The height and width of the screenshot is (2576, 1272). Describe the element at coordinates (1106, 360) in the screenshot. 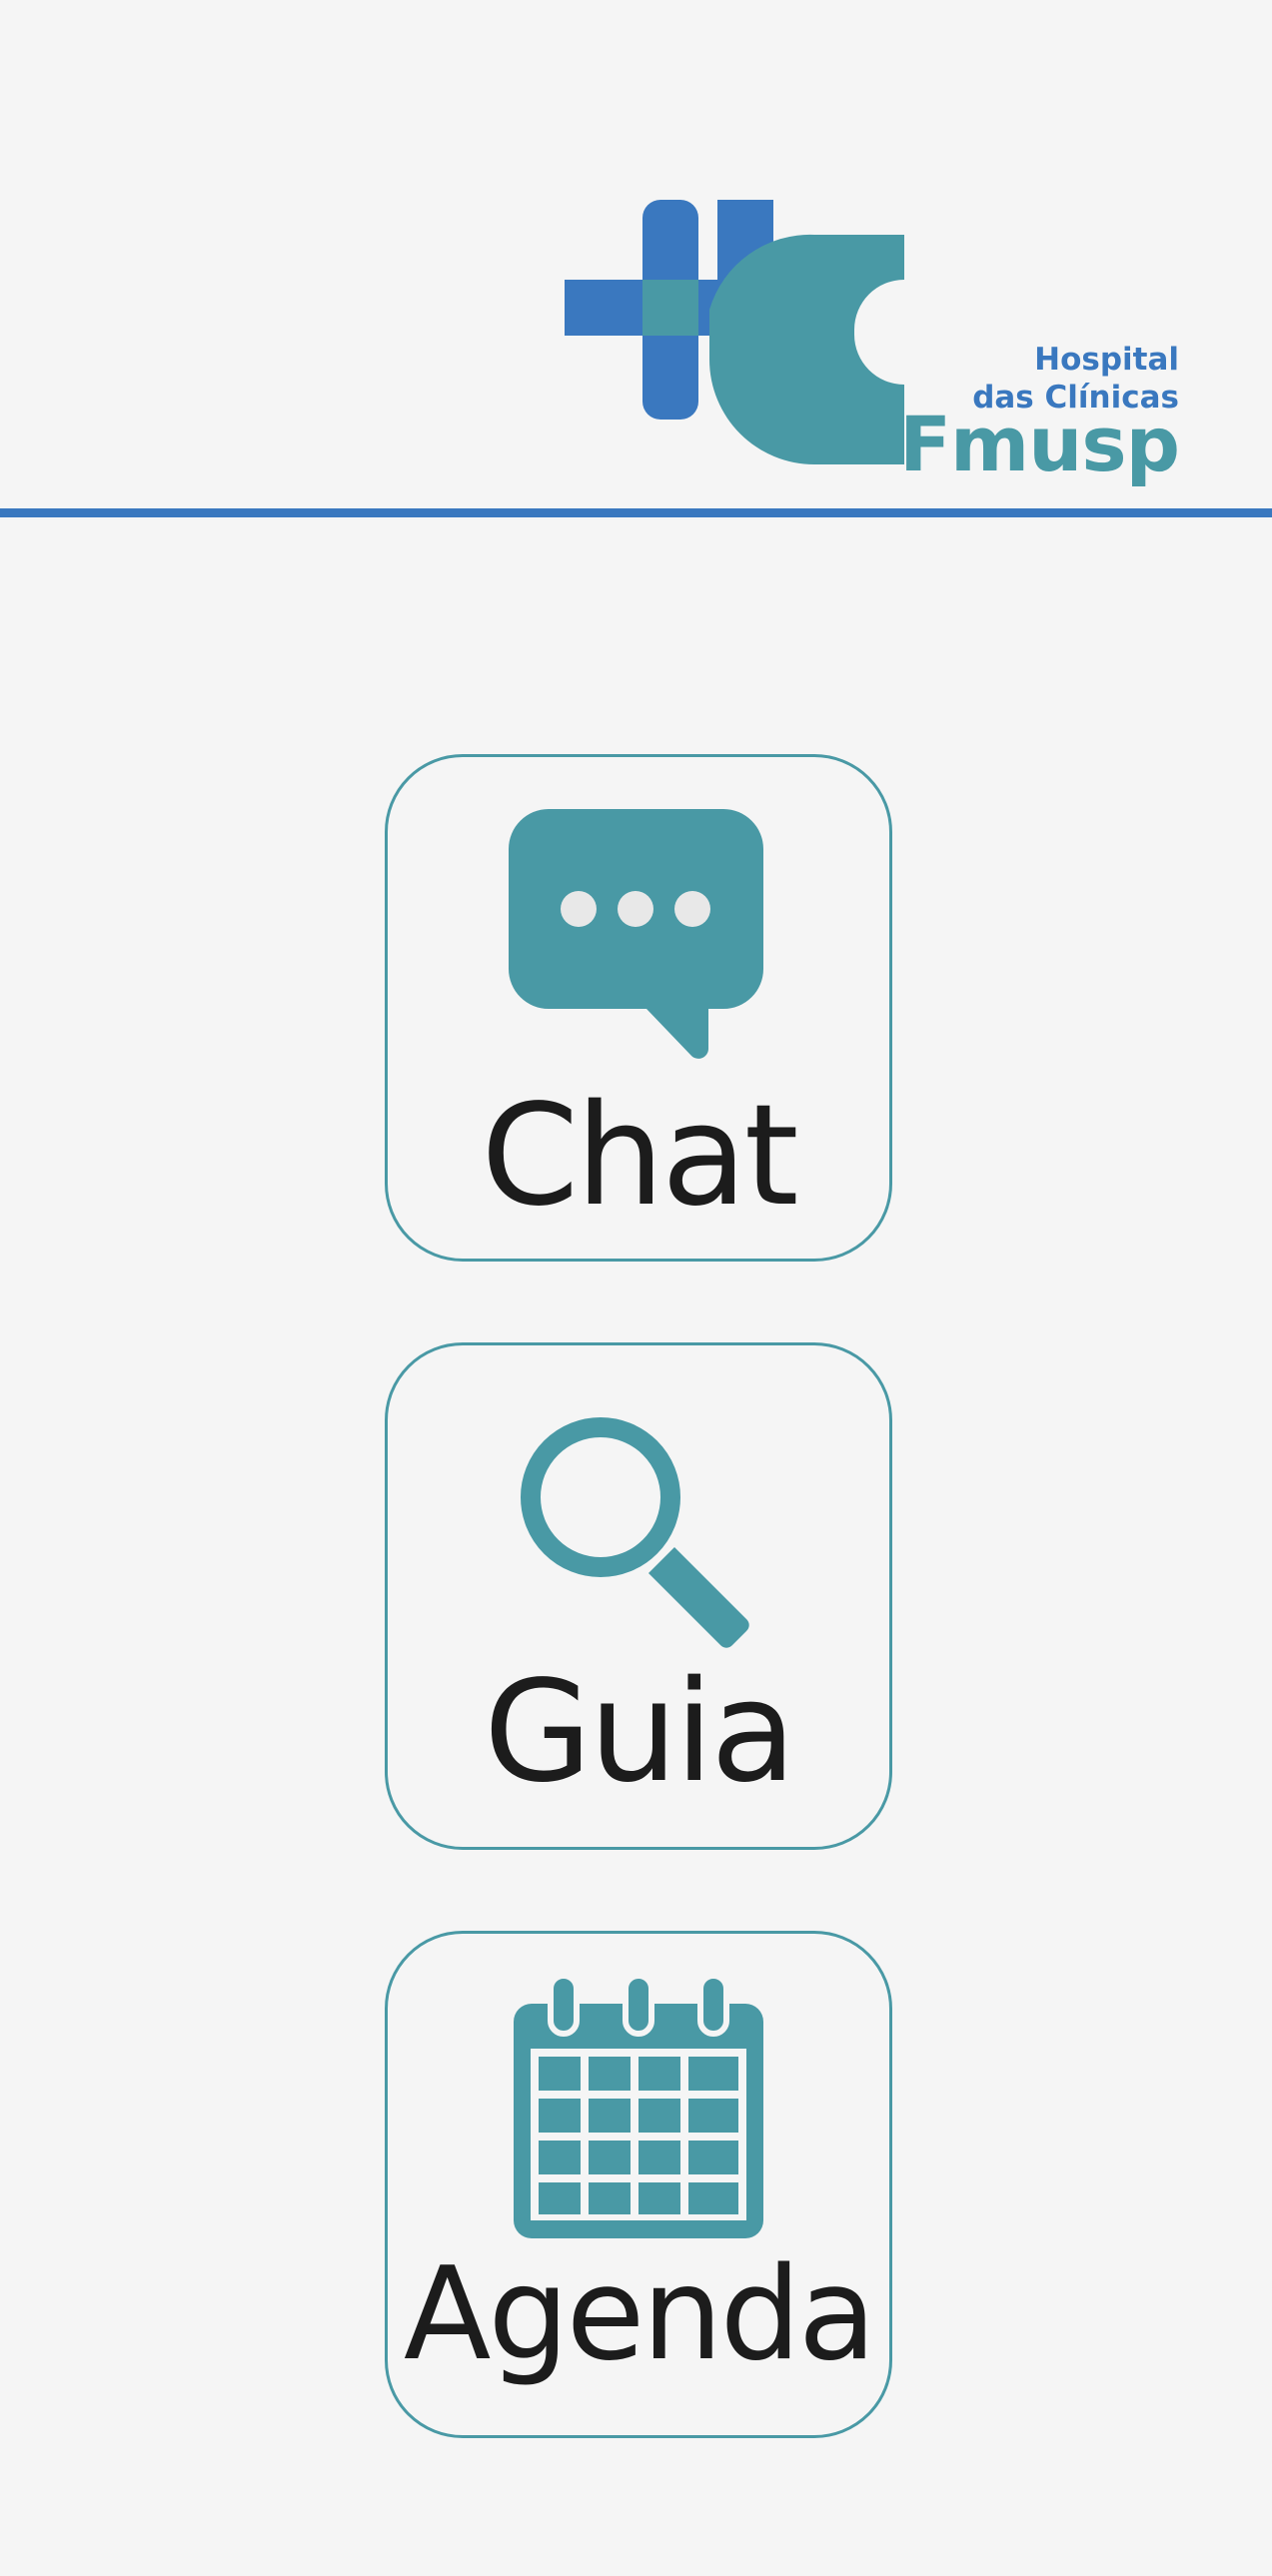

I see `logo-text-hospital: Hospital` at that location.